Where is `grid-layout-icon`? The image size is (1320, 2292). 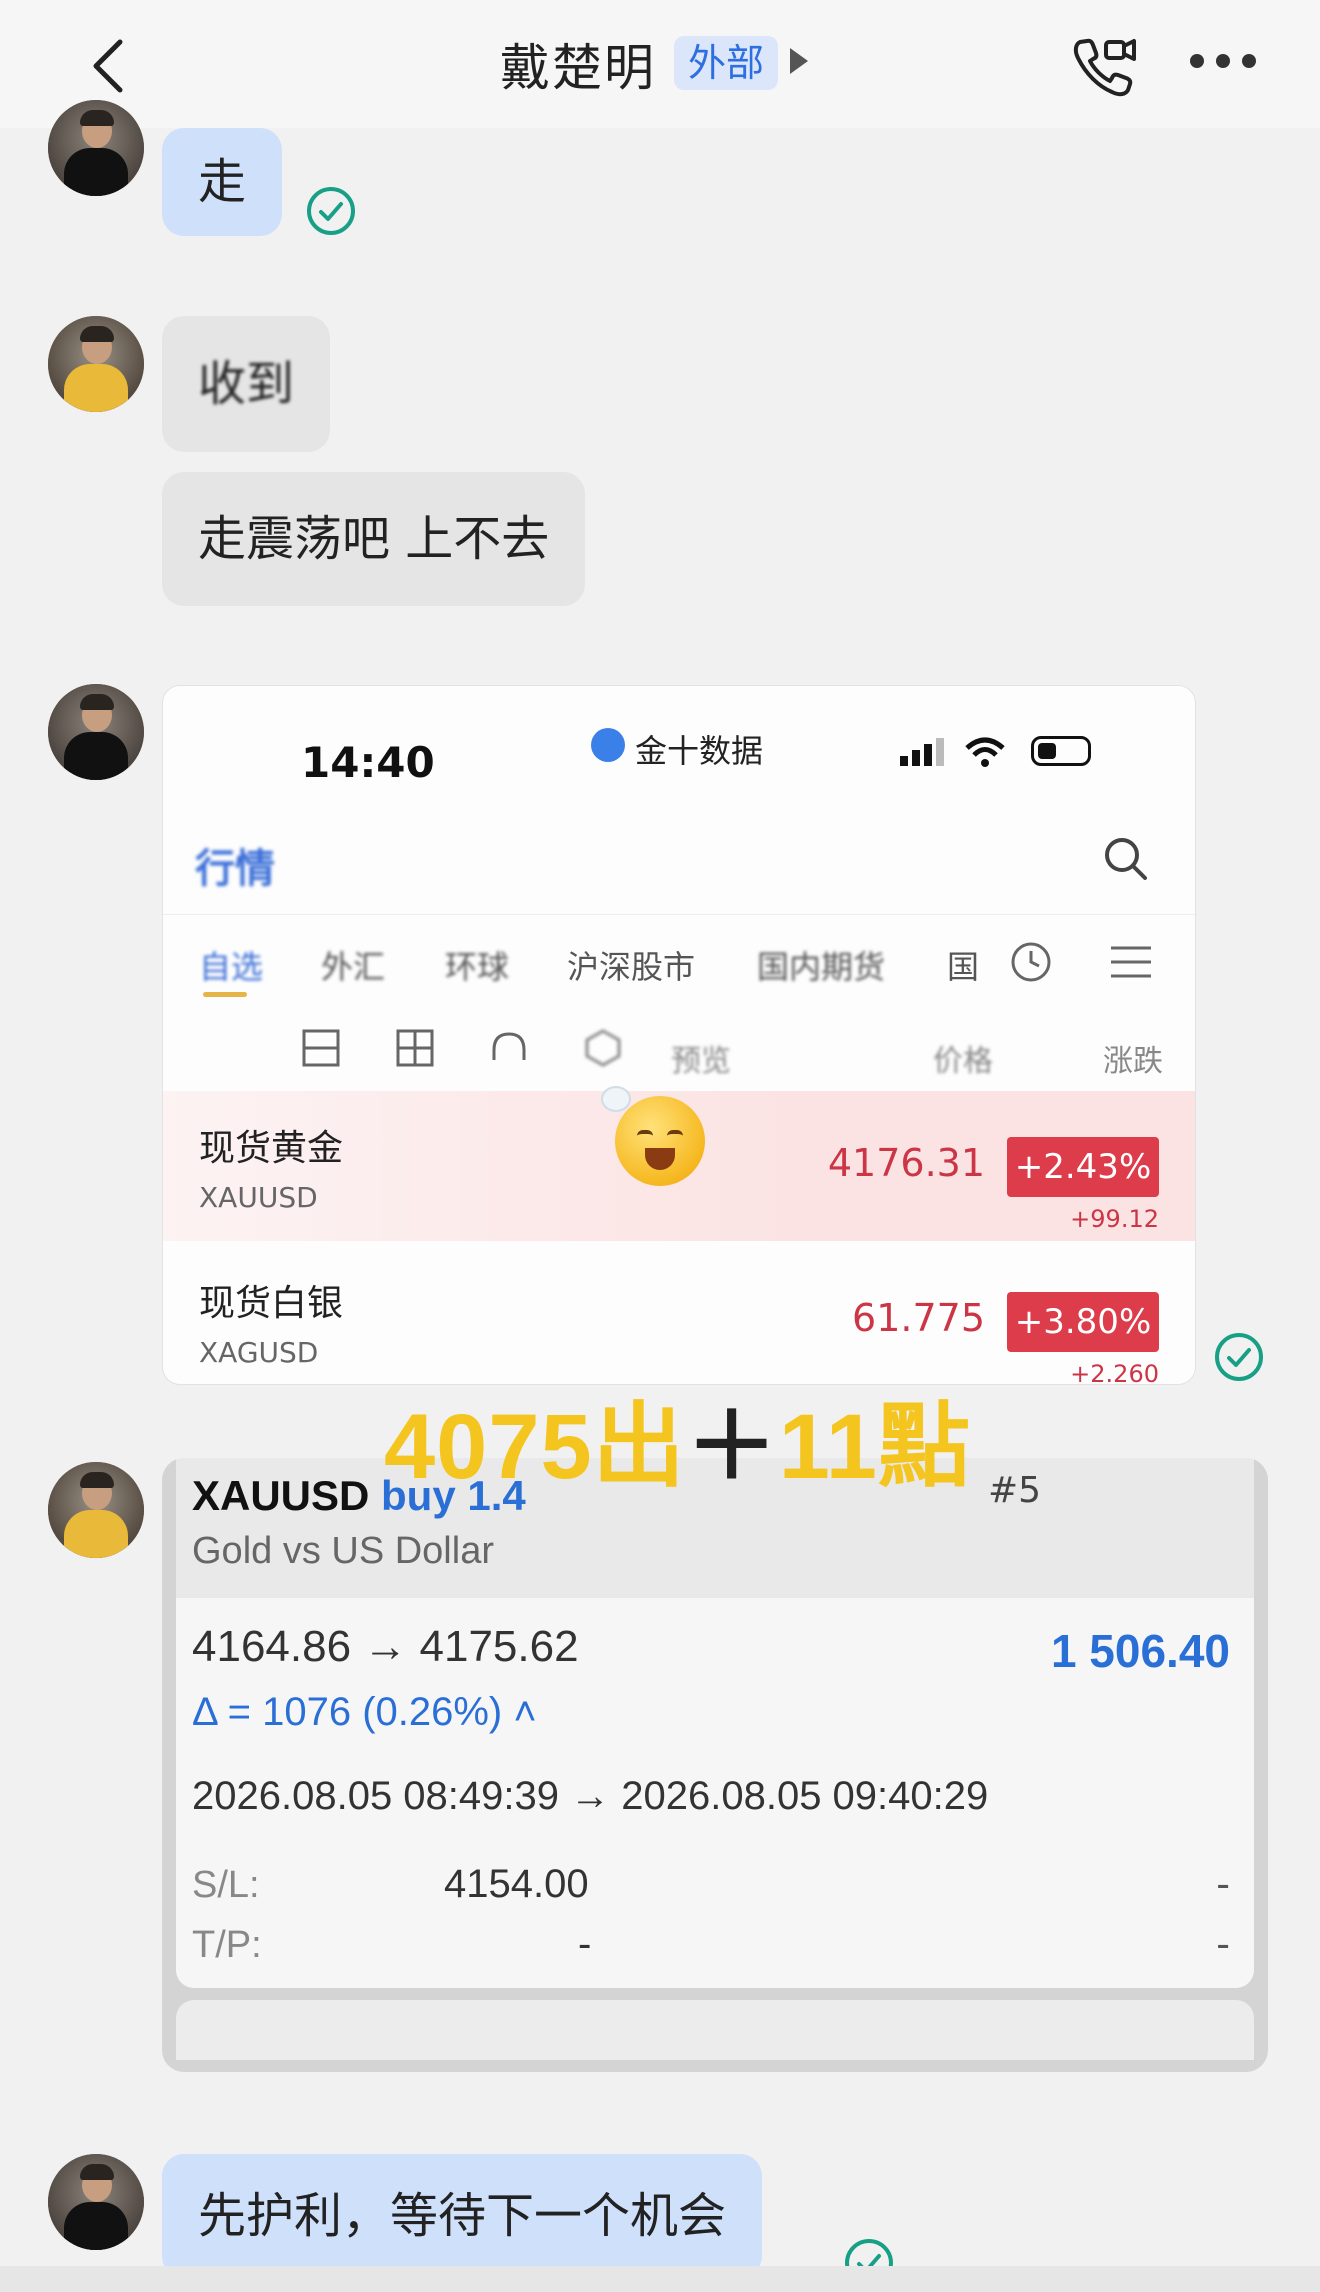
grid-layout-icon is located at coordinates (415, 1048).